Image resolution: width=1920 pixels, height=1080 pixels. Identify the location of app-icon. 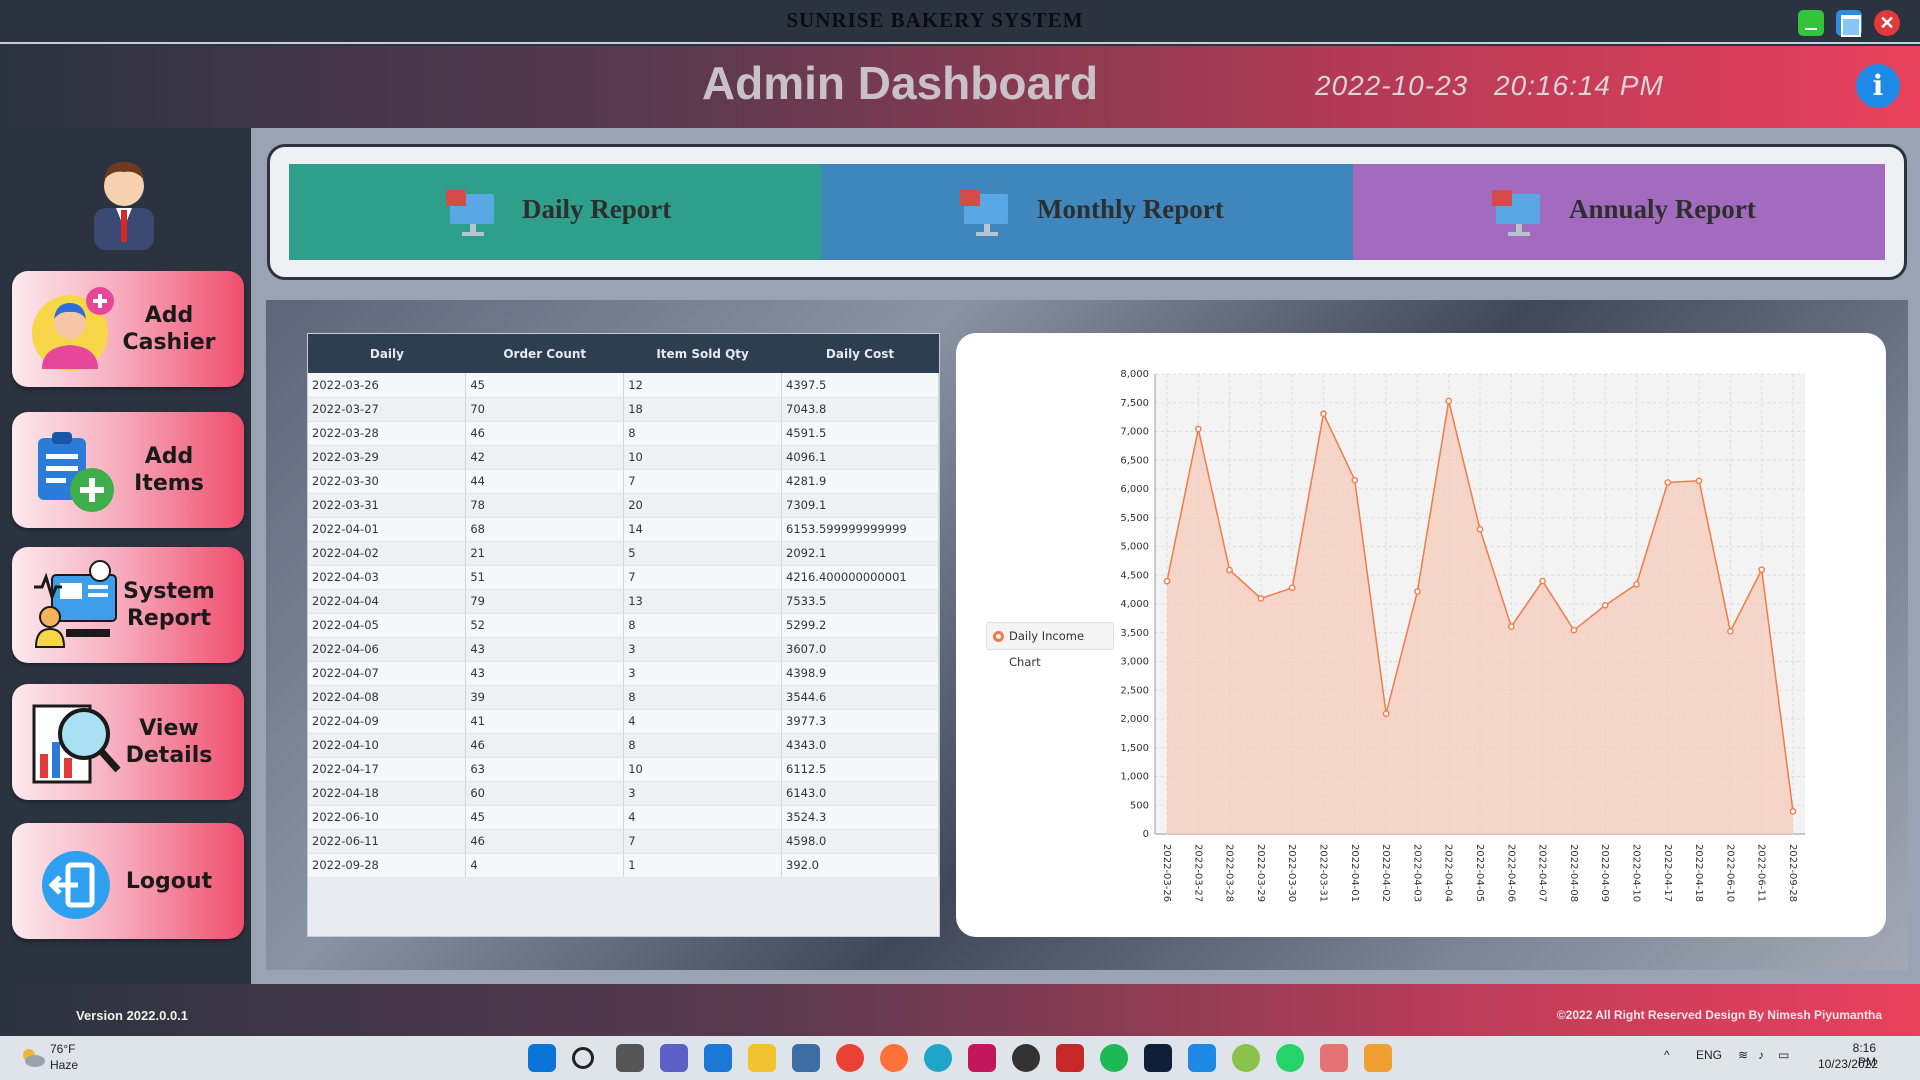
(1070, 1058).